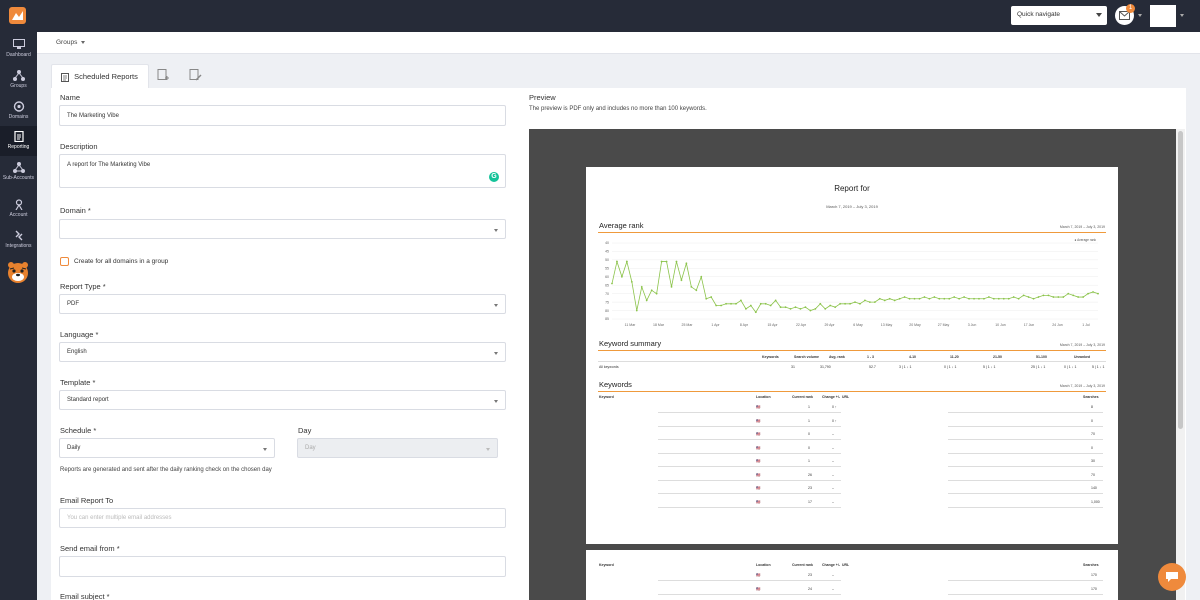 Image resolution: width=1200 pixels, height=600 pixels. What do you see at coordinates (1082, 386) in the screenshot?
I see `keywords-date: March 7, 2019 – July 3, 2019` at bounding box center [1082, 386].